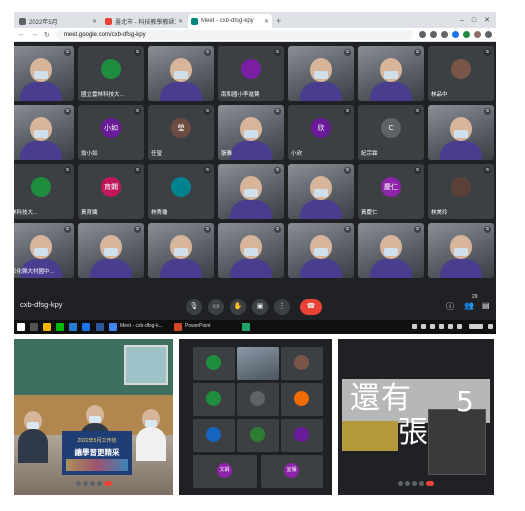 This screenshot has height=511, width=525. I want to click on participant-tile: ⦸ 林秀瓊, so click(181, 191).